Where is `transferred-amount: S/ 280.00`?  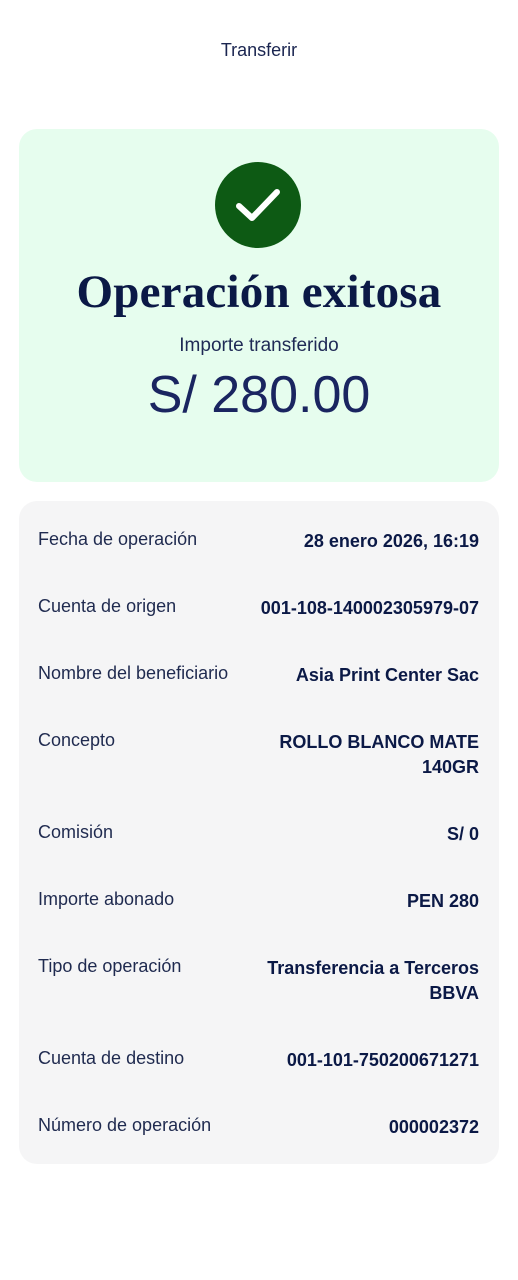 transferred-amount: S/ 280.00 is located at coordinates (259, 395).